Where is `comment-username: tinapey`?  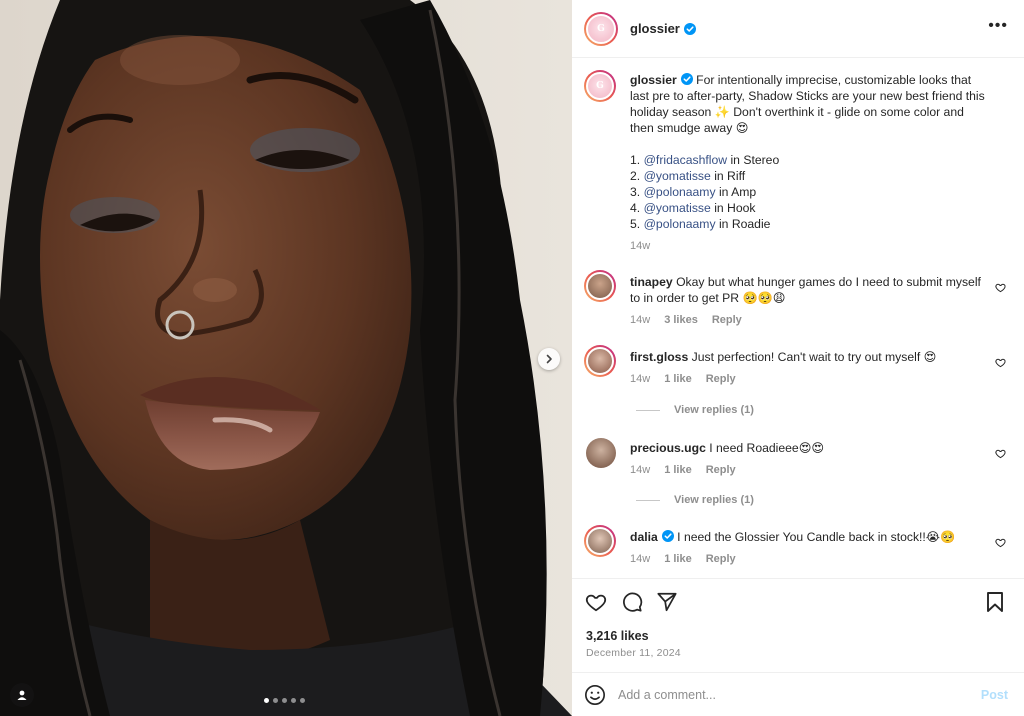
comment-username: tinapey is located at coordinates (651, 282).